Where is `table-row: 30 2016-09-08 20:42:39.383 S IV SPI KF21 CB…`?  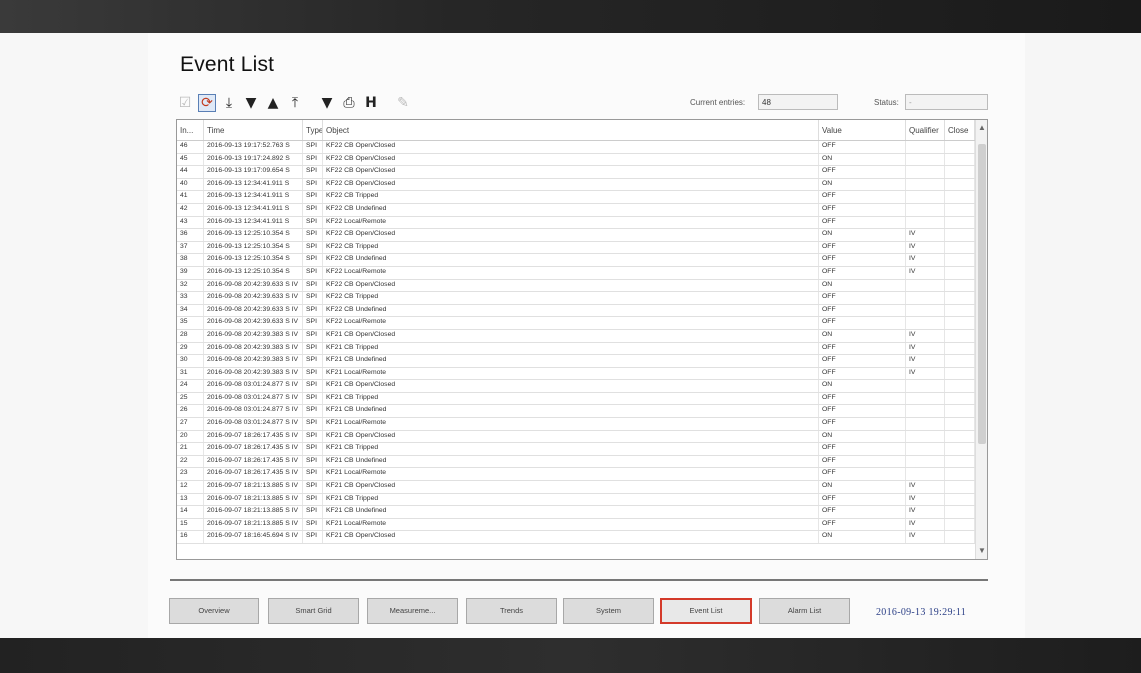
table-row: 30 2016-09-08 20:42:39.383 S IV SPI KF21 CB… is located at coordinates (576, 361).